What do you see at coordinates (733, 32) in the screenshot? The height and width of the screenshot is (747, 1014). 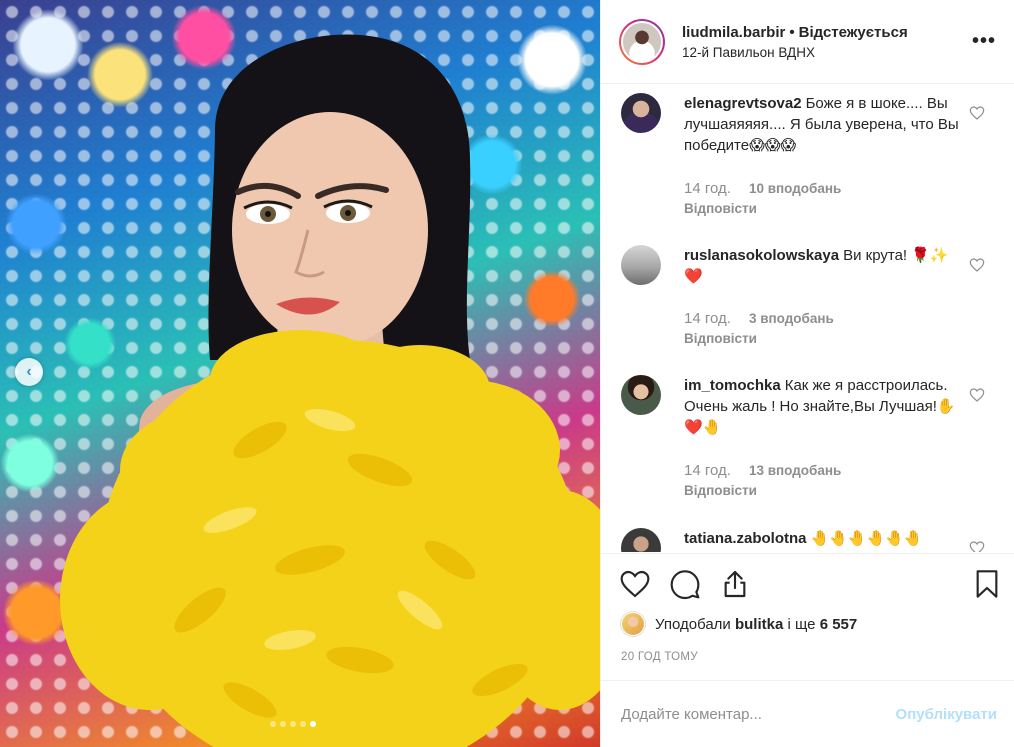 I see `author-username: liudmila.barbir` at bounding box center [733, 32].